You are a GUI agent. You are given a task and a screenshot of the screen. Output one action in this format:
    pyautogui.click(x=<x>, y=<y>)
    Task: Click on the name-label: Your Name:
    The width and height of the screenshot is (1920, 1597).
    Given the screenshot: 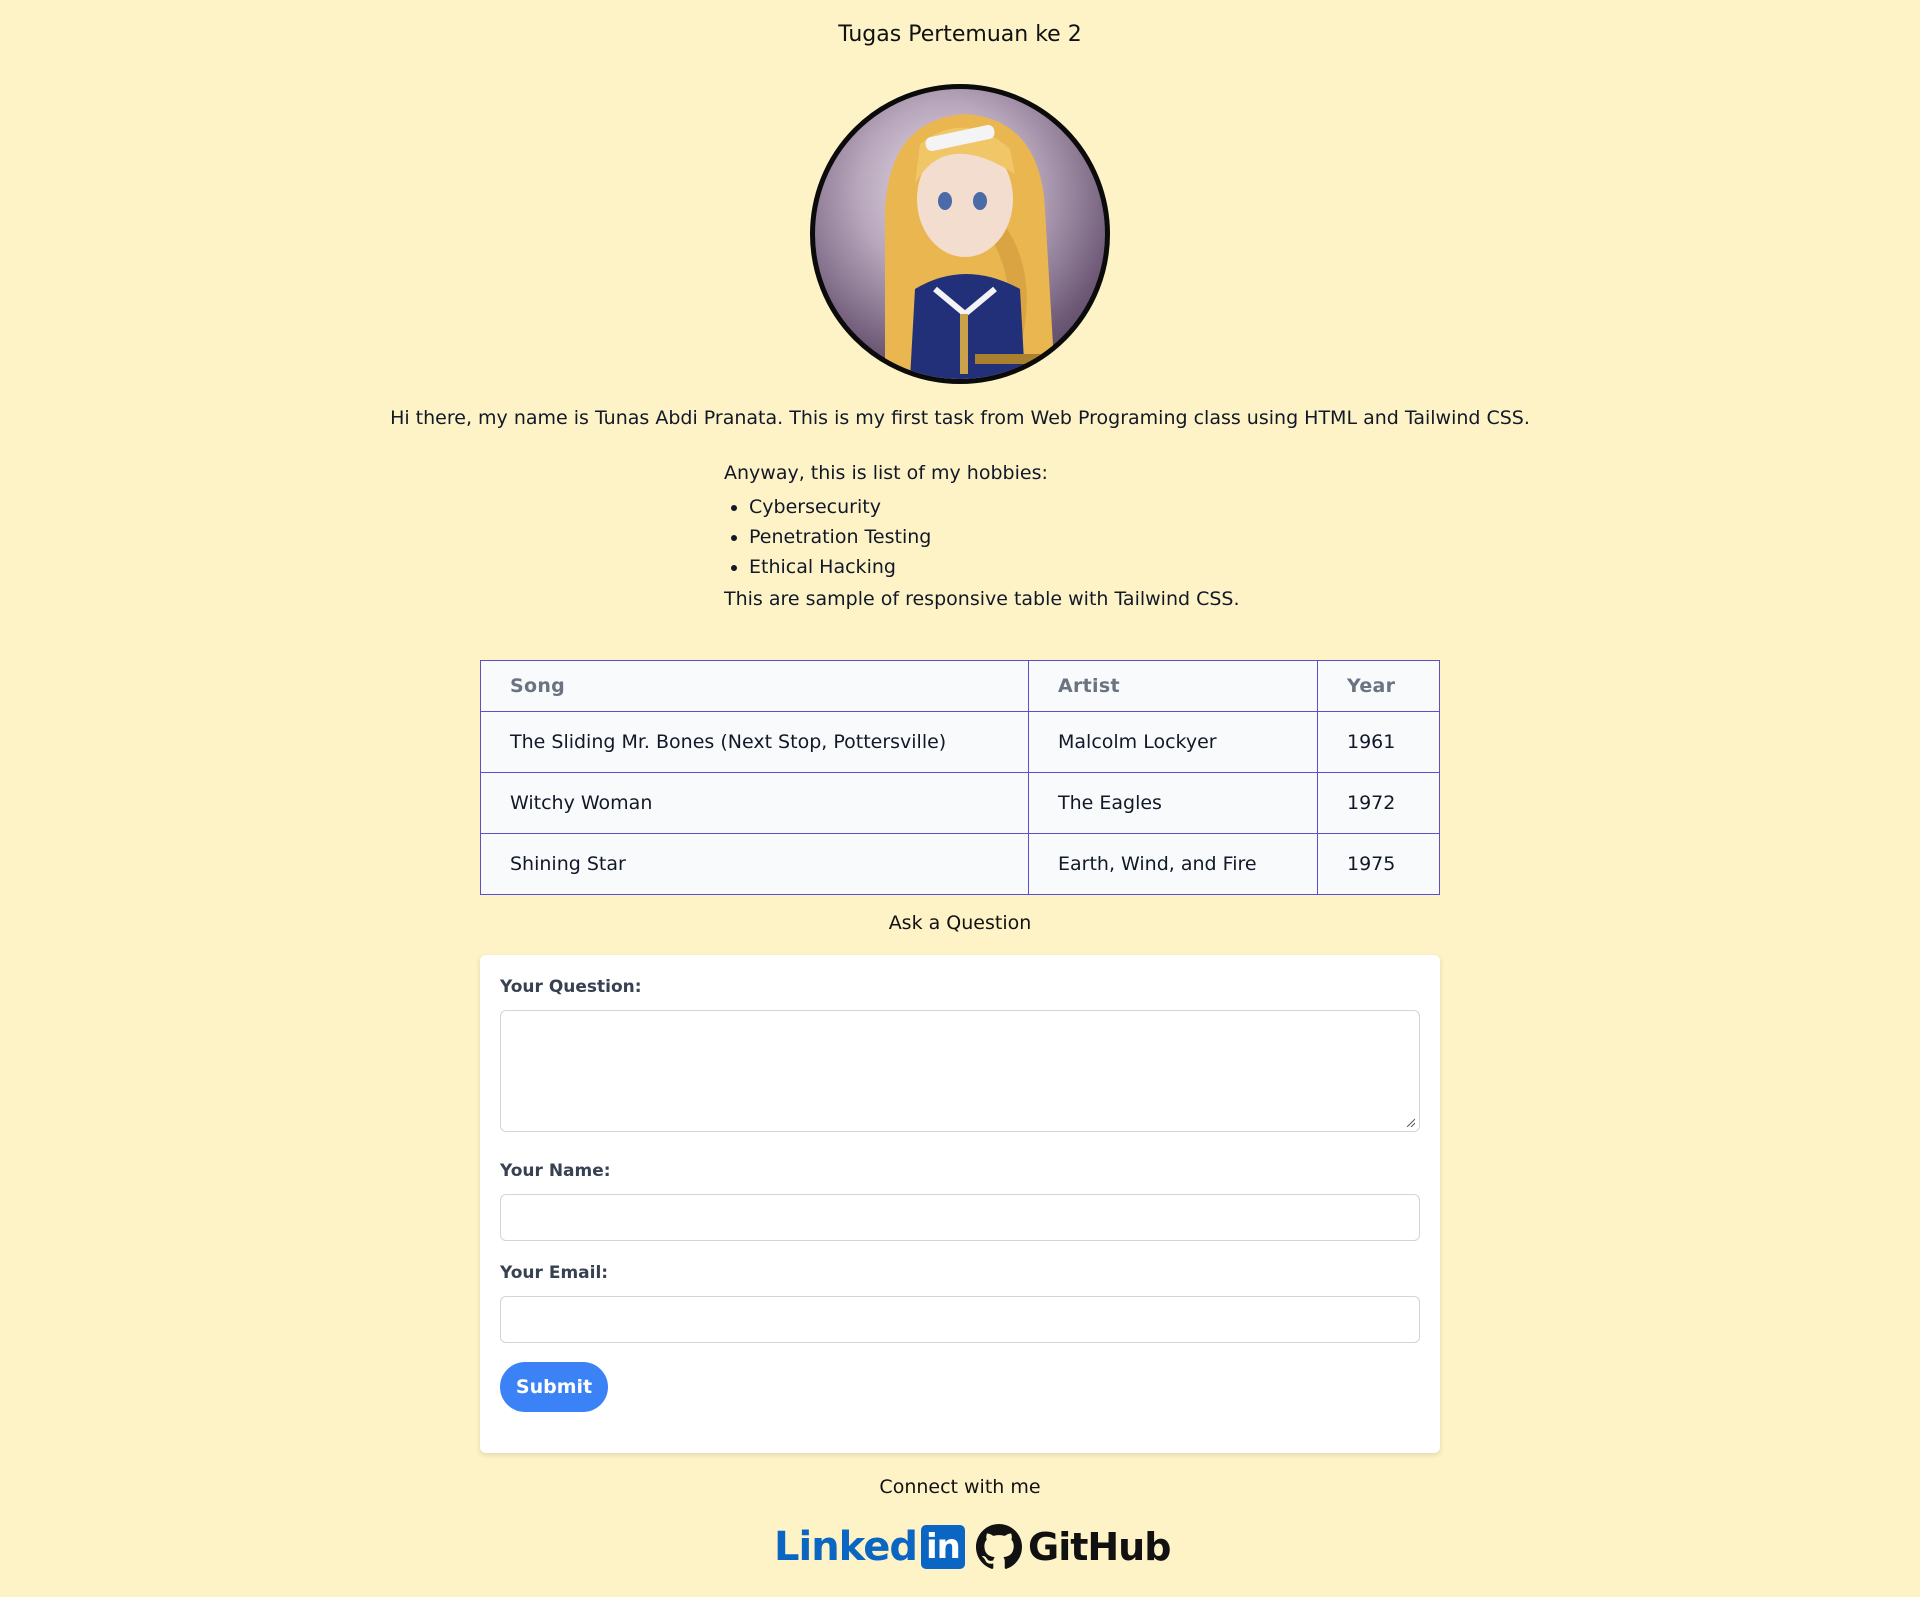 What is the action you would take?
    pyautogui.click(x=555, y=1171)
    